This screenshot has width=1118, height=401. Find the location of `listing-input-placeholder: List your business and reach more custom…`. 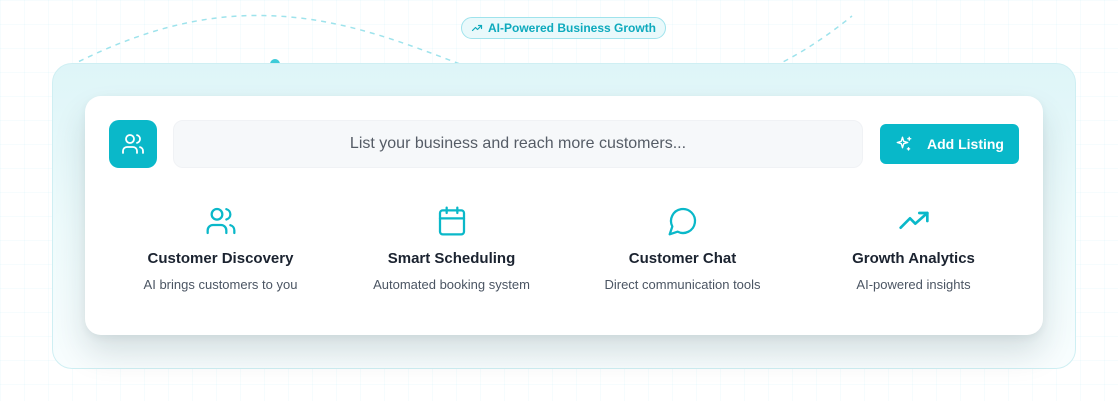

listing-input-placeholder: List your business and reach more custom… is located at coordinates (518, 143).